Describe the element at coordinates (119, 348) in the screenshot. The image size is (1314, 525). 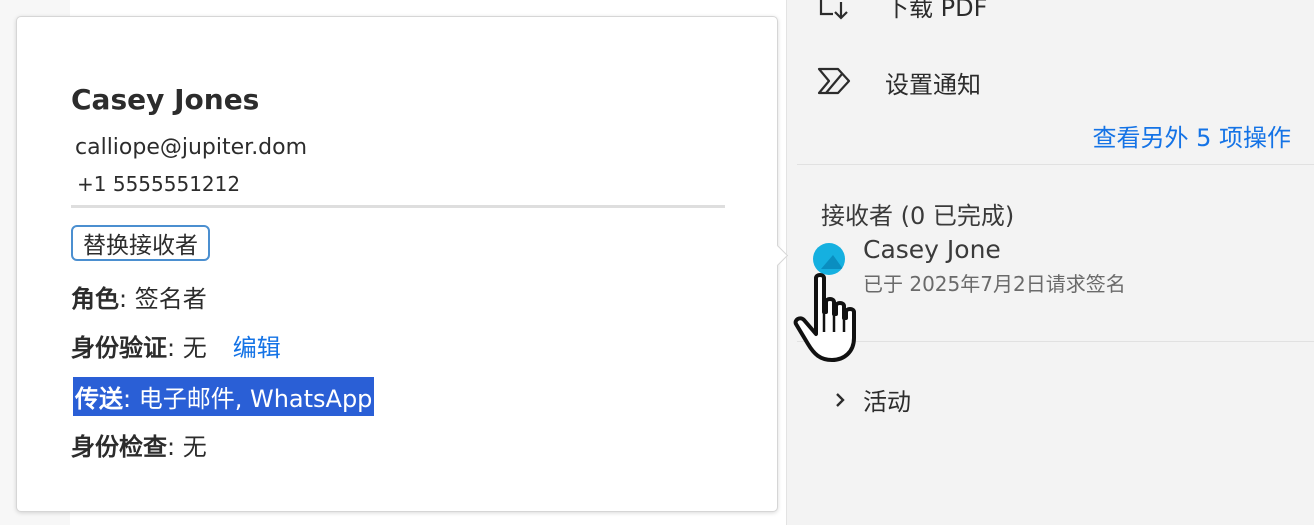
I see `auth-label: 身份验证` at that location.